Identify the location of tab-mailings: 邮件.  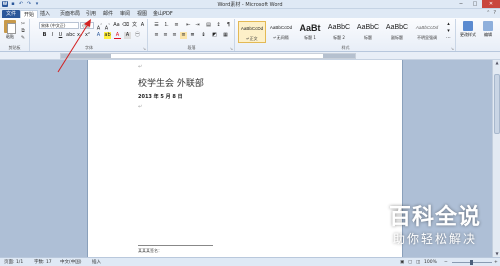
(108, 14).